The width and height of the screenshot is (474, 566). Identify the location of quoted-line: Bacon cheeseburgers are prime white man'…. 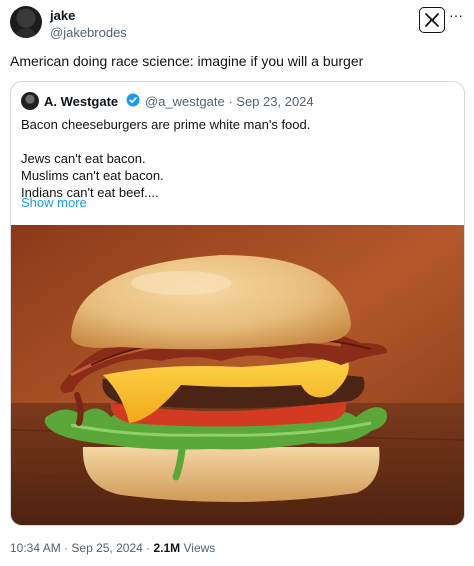
(166, 124).